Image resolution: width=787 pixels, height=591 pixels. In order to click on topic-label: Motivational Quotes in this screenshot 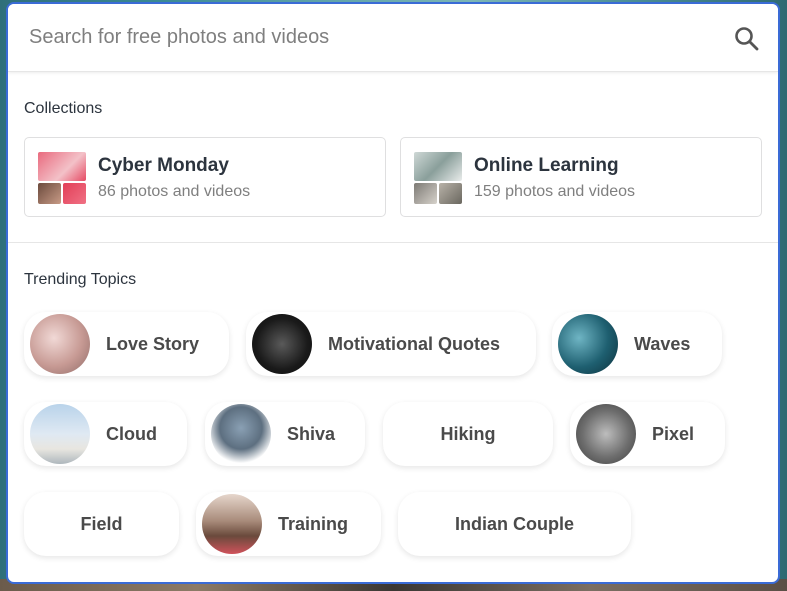, I will do `click(414, 343)`.